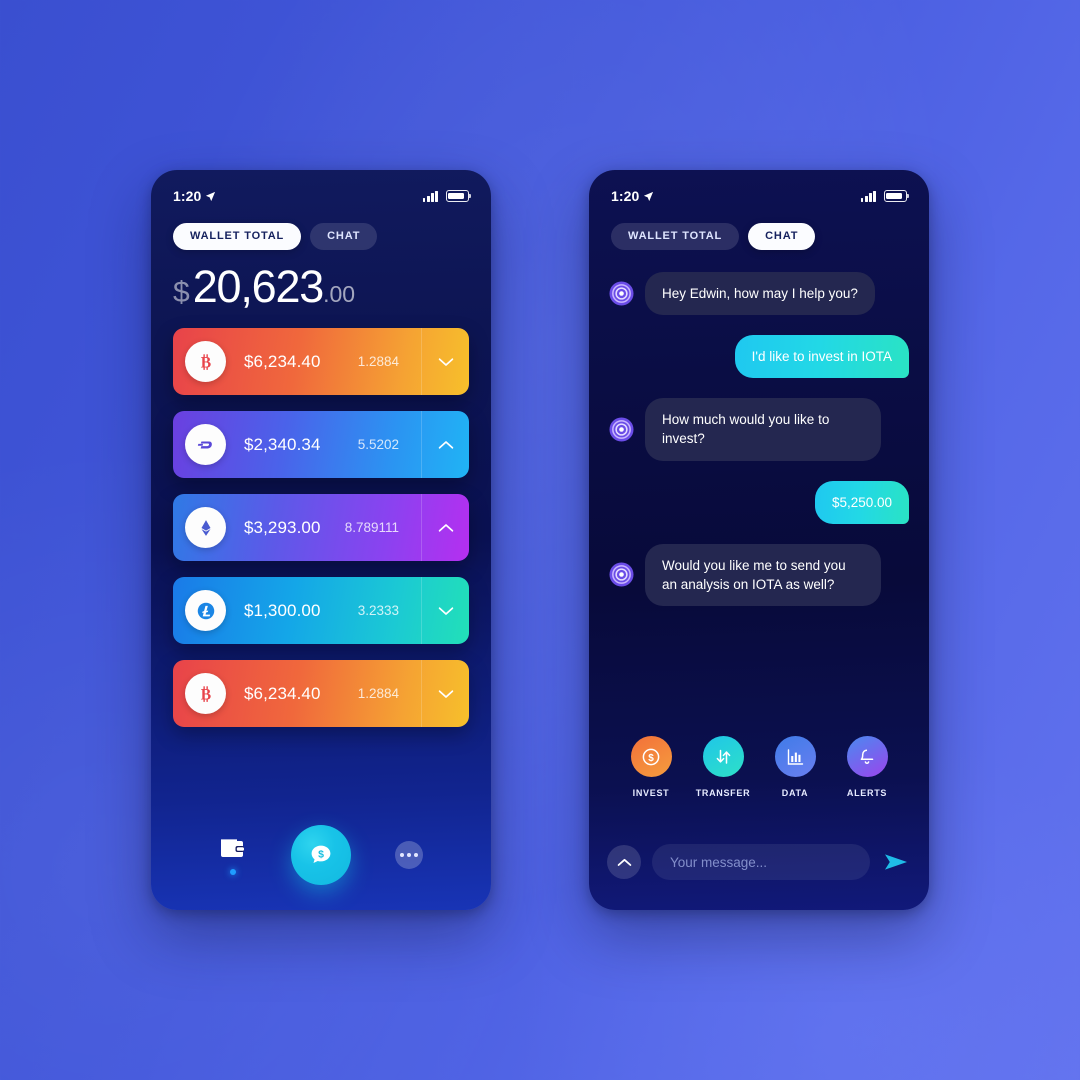 The height and width of the screenshot is (1080, 1080). I want to click on transfer-arrows-icon, so click(723, 756).